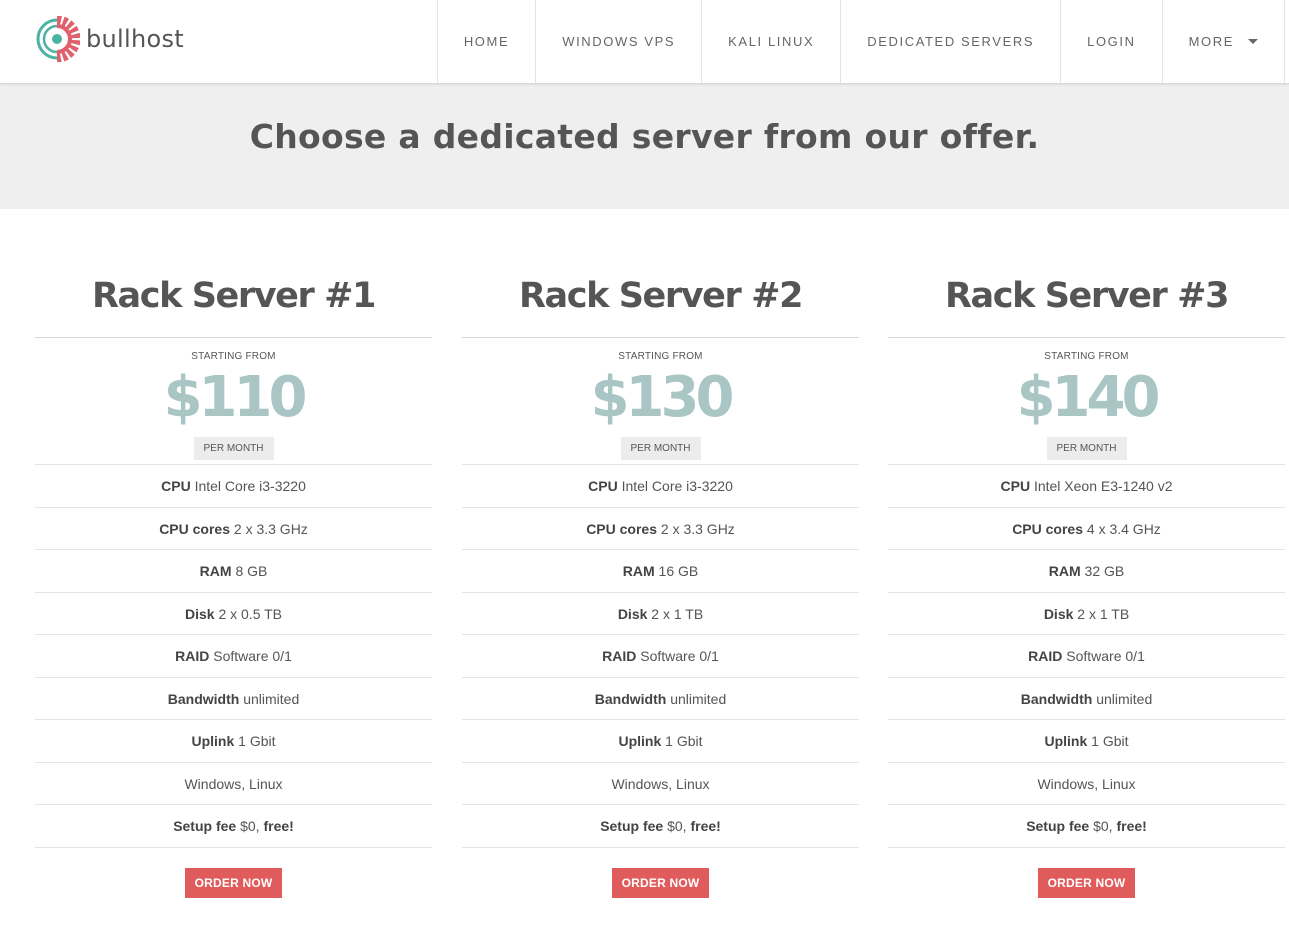 Image resolution: width=1289 pixels, height=928 pixels. Describe the element at coordinates (618, 41) in the screenshot. I see `nav-windows-vps: WINDOWS VPS` at that location.